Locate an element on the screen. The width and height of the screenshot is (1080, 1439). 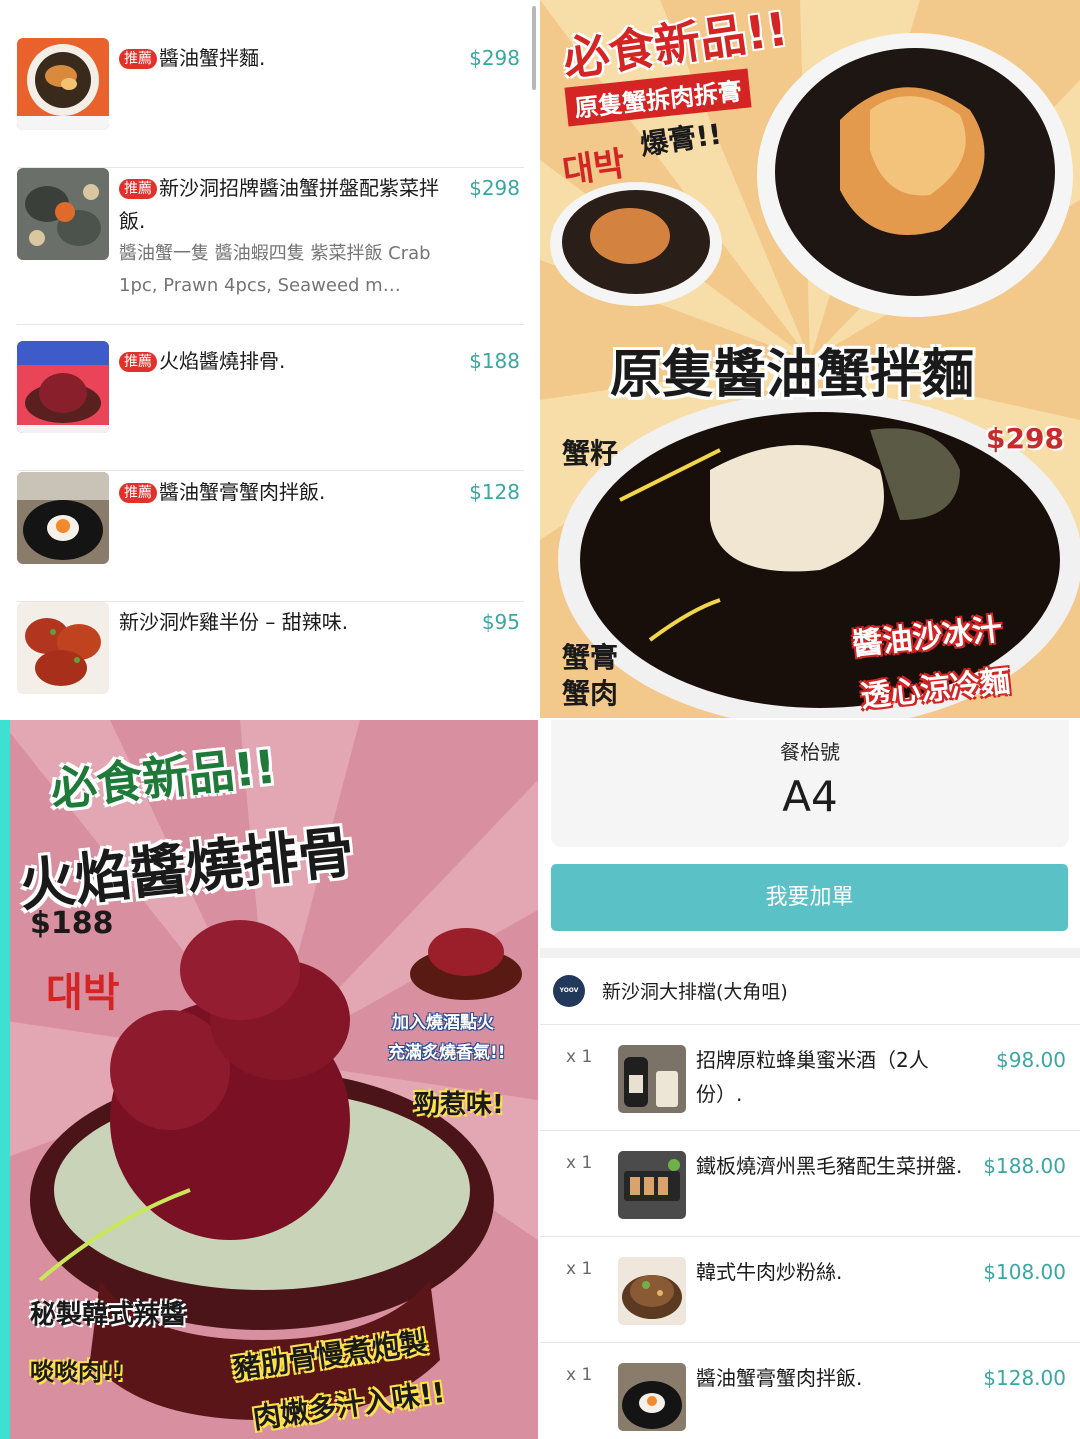
order-item-price: $128.00 is located at coordinates (1024, 1378).